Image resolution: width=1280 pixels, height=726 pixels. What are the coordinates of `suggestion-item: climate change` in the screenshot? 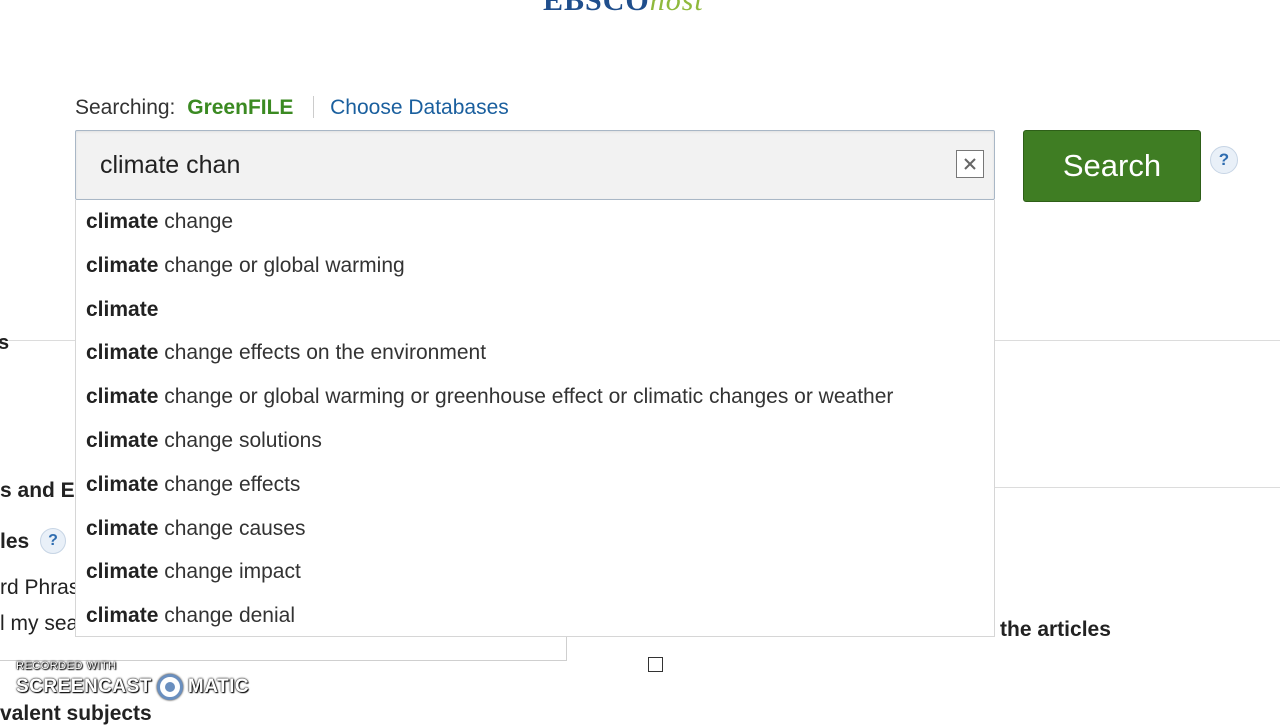 It's located at (535, 222).